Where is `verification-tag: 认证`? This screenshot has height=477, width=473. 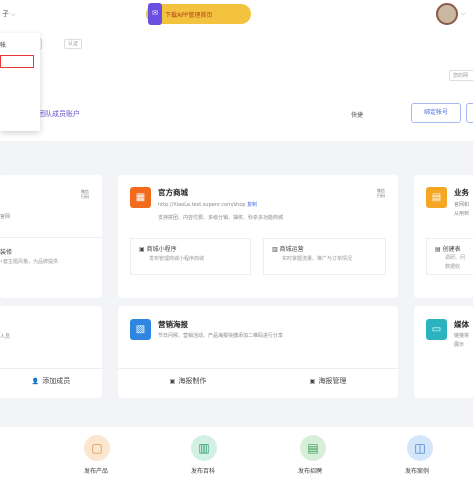 verification-tag: 认证 is located at coordinates (73, 44).